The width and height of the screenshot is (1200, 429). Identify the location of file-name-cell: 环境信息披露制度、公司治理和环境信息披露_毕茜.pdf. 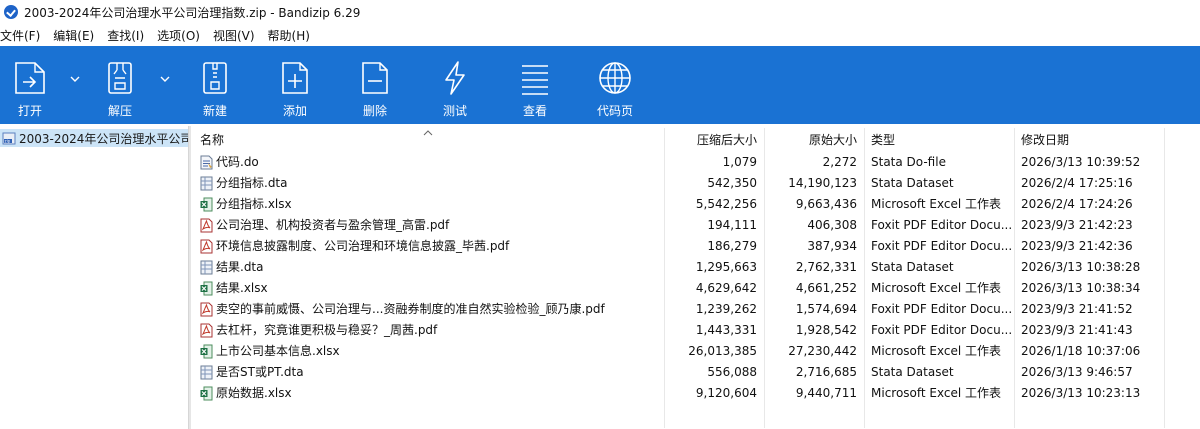
(420, 246).